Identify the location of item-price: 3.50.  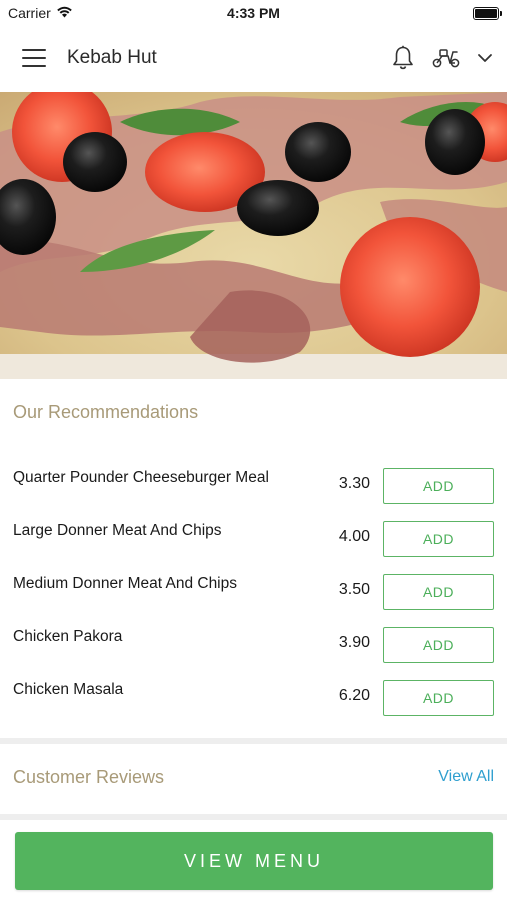
(354, 589).